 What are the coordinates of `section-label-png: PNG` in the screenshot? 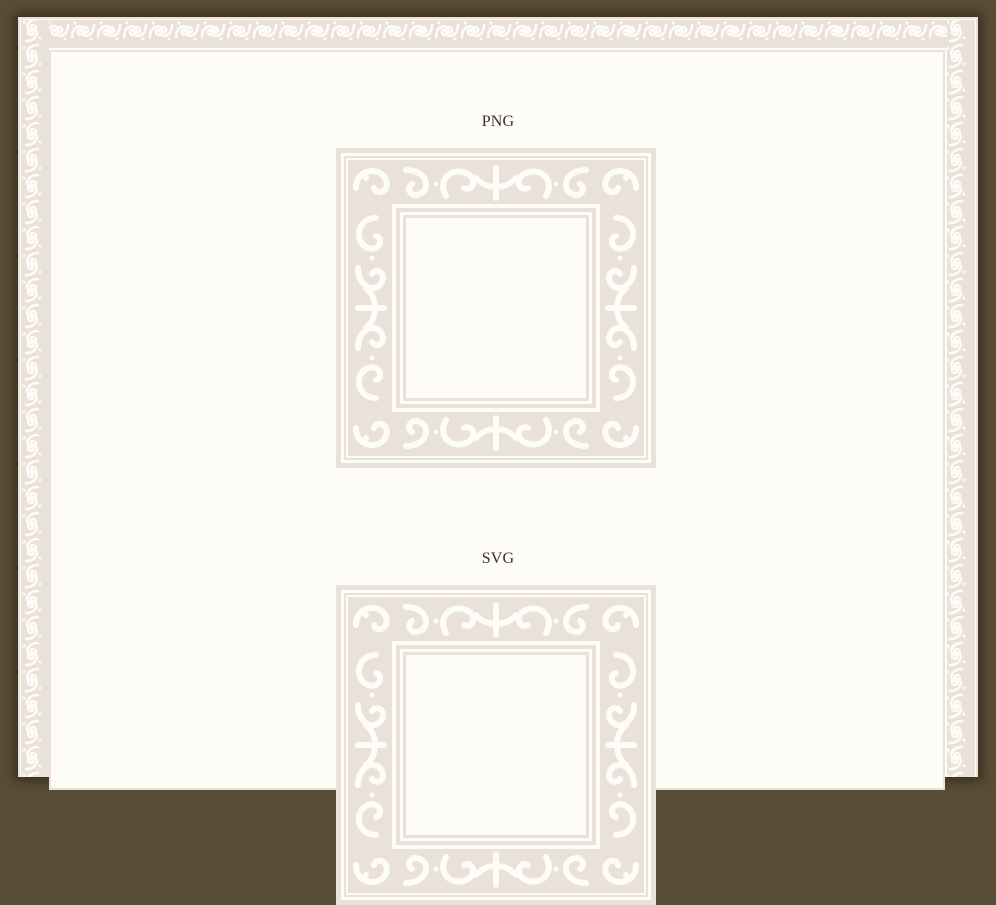 It's located at (498, 121).